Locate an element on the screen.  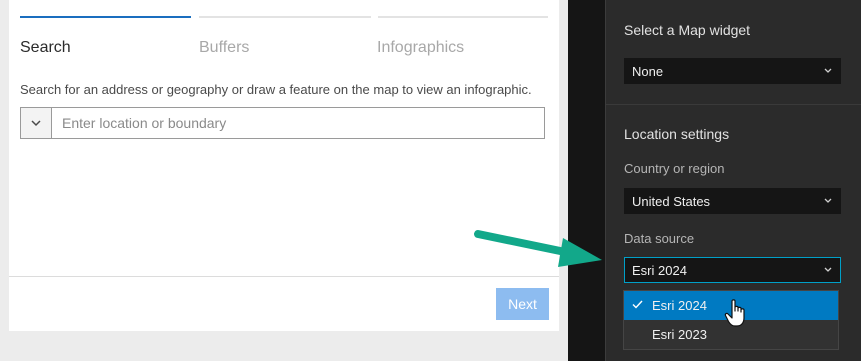
country-select: United States is located at coordinates (732, 201).